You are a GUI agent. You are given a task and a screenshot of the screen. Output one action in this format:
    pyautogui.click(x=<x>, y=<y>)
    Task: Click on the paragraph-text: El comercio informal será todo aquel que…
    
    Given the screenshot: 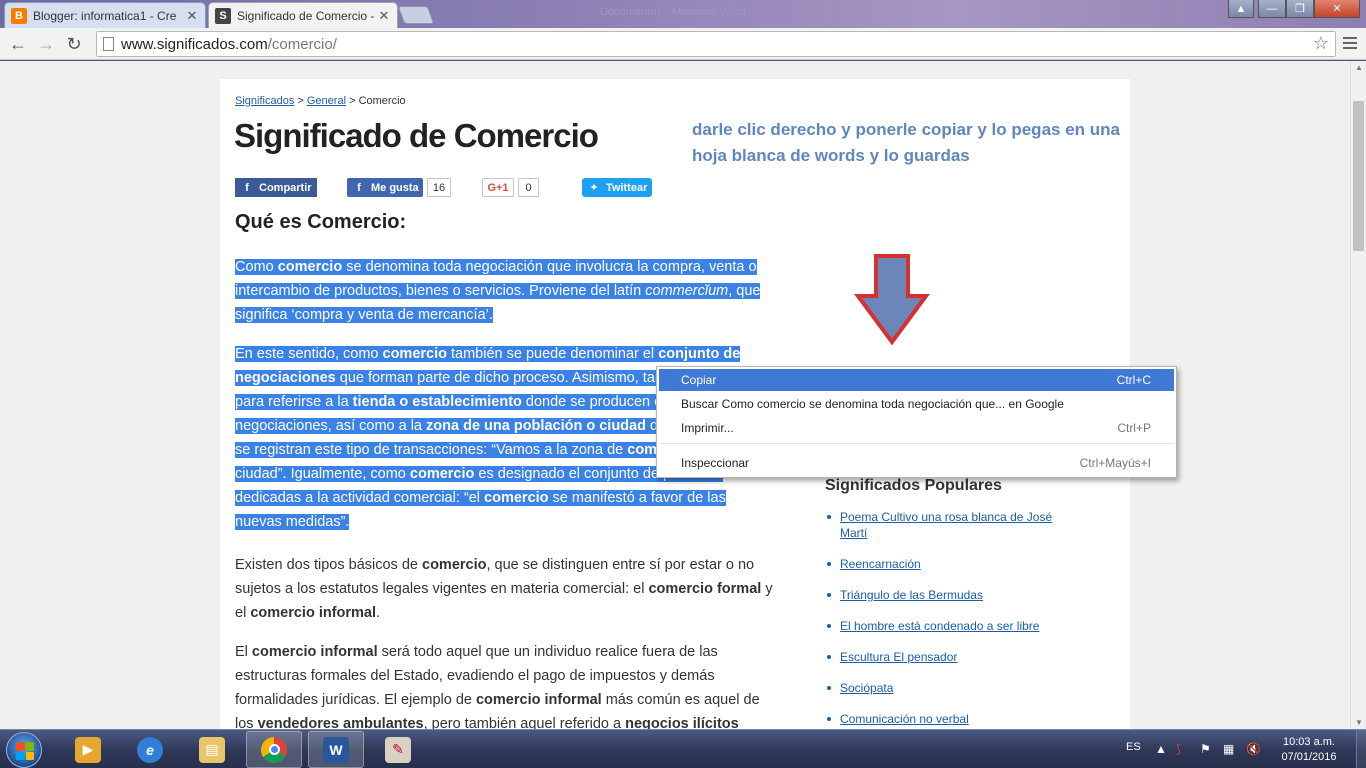 What is the action you would take?
    pyautogui.click(x=497, y=686)
    